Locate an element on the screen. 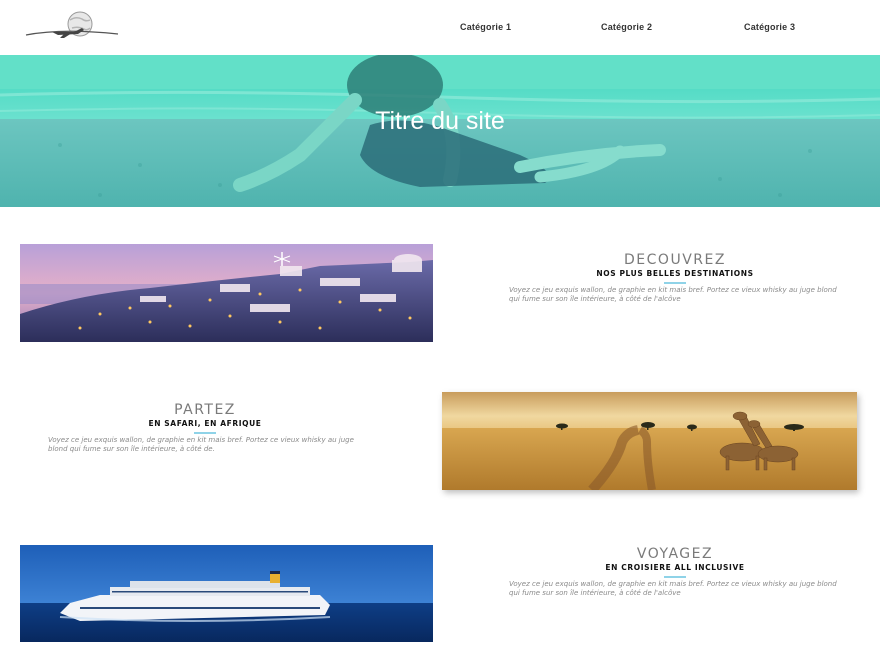 Image resolution: width=880 pixels, height=660 pixels. santorini-photo is located at coordinates (226, 293).